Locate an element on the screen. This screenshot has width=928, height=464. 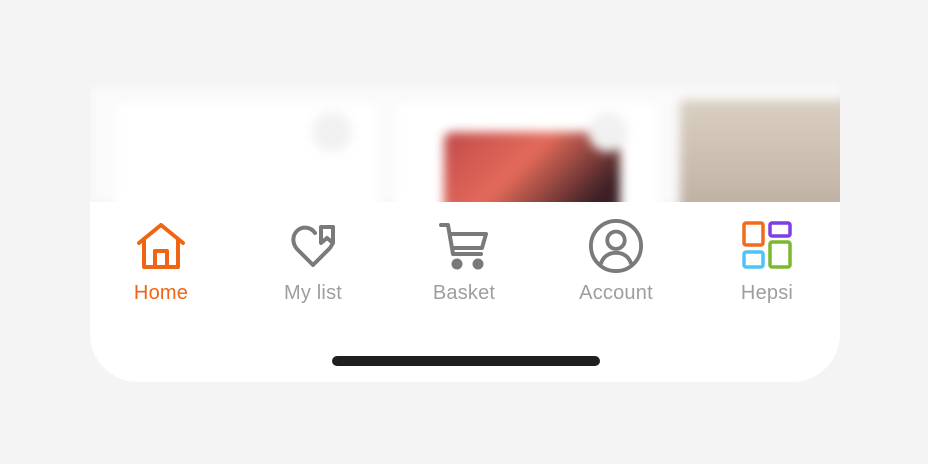
tab-label: Basket is located at coordinates (464, 293).